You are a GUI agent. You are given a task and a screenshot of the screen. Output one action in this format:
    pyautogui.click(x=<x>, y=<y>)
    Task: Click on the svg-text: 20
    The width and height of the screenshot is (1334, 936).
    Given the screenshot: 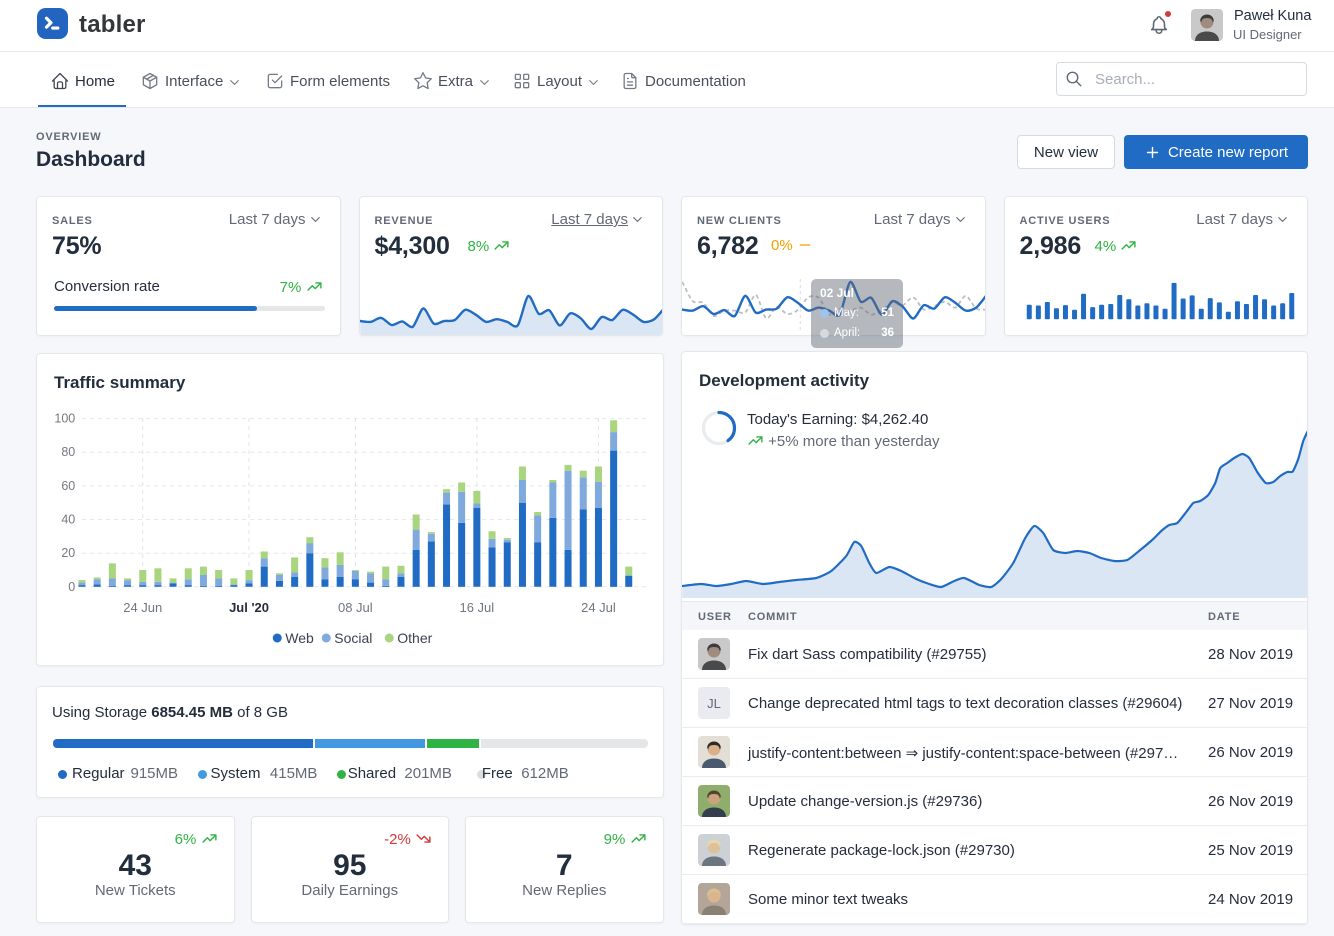 What is the action you would take?
    pyautogui.click(x=68, y=553)
    